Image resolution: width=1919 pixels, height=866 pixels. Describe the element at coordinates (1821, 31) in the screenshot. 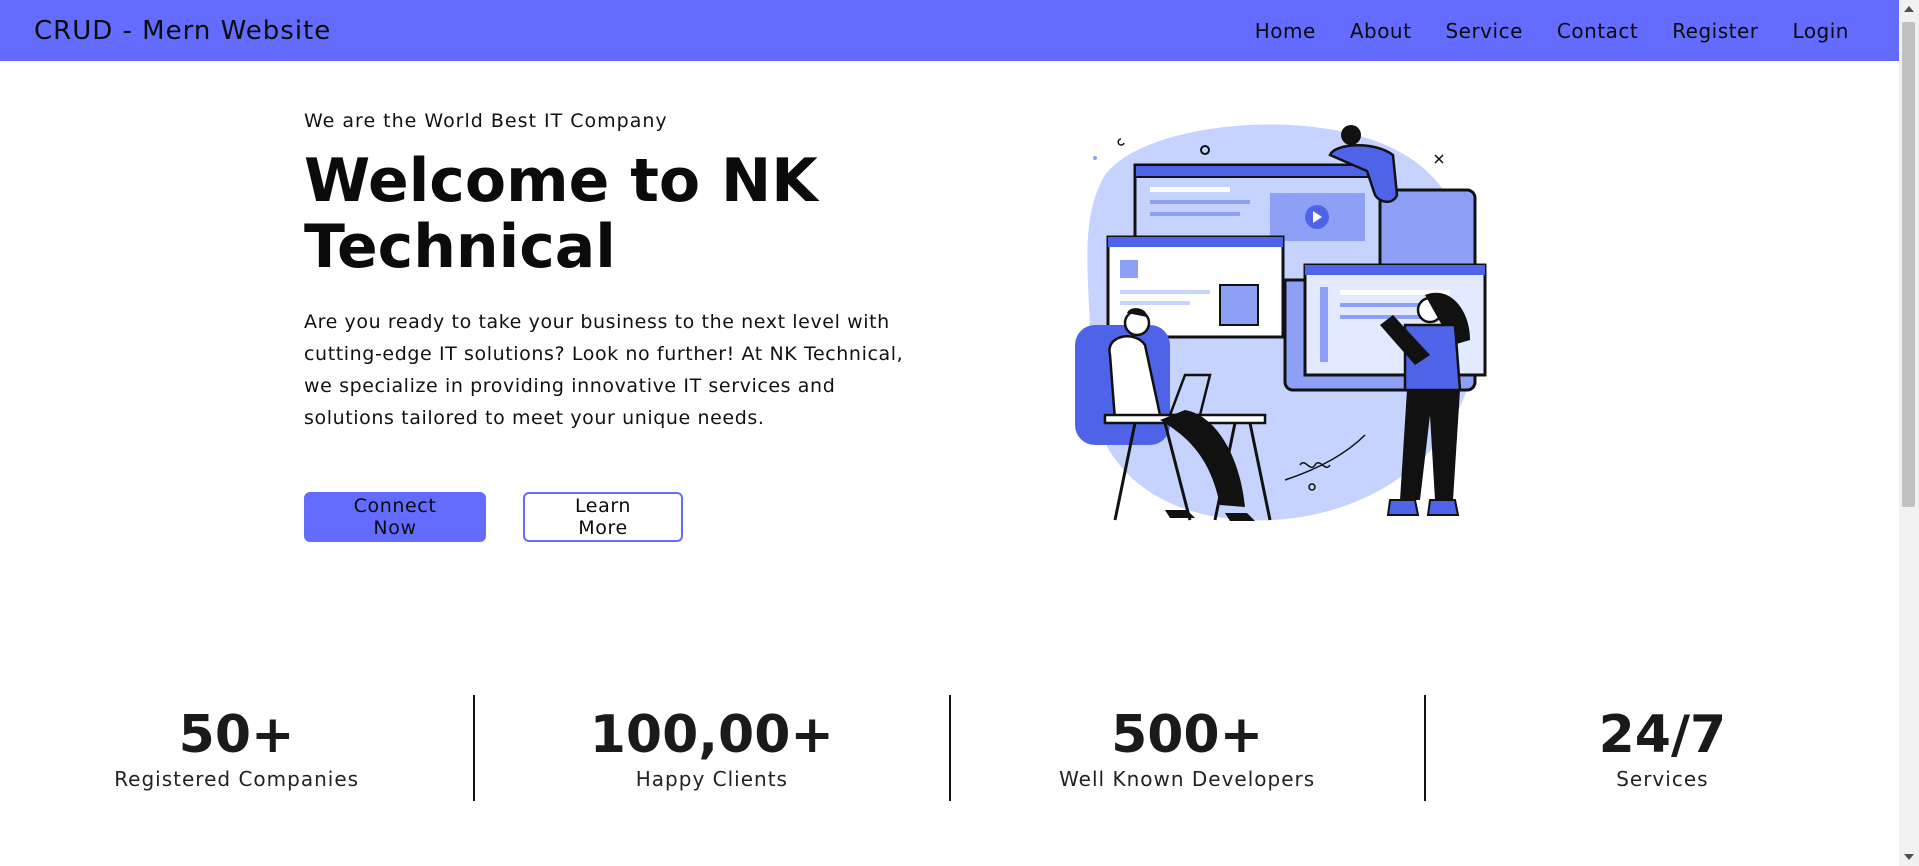

I see `nav-link-login: Login` at that location.